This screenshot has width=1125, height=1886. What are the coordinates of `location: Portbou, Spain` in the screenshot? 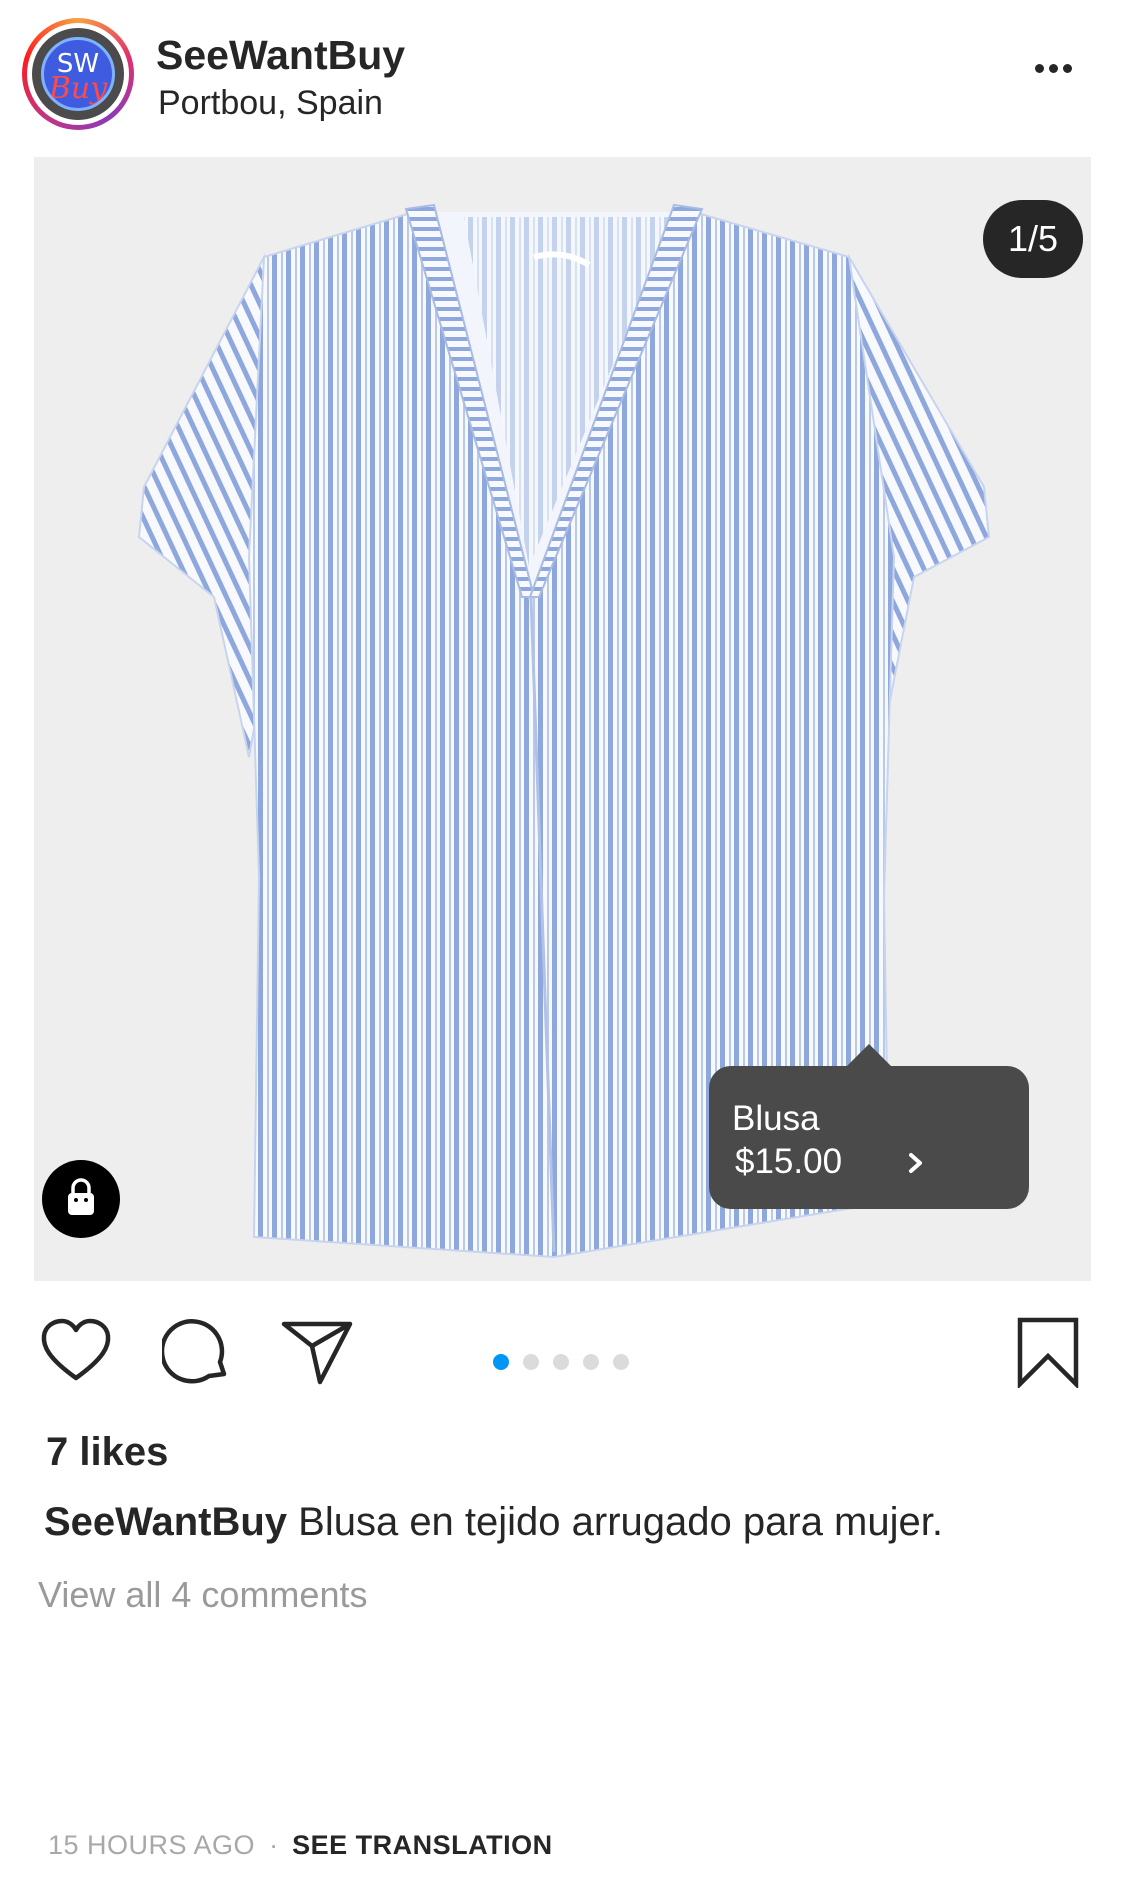 It's located at (270, 103).